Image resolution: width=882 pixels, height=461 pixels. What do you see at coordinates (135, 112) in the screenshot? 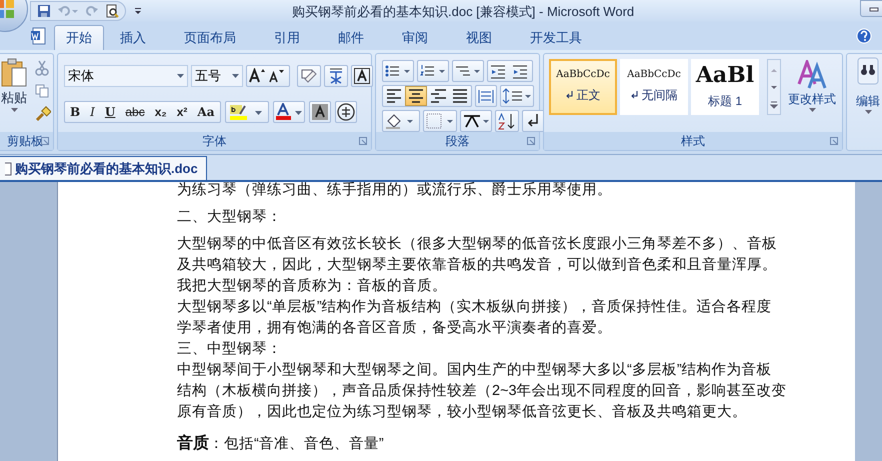
I see `format-button: abc` at bounding box center [135, 112].